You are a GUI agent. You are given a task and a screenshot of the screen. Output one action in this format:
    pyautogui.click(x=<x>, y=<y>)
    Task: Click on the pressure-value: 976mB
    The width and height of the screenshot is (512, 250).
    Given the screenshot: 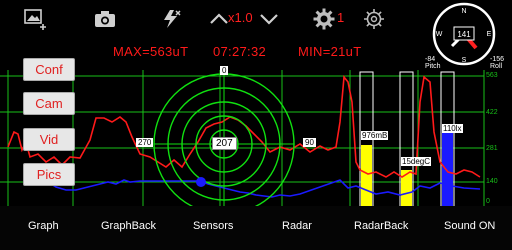 What is the action you would take?
    pyautogui.click(x=375, y=135)
    